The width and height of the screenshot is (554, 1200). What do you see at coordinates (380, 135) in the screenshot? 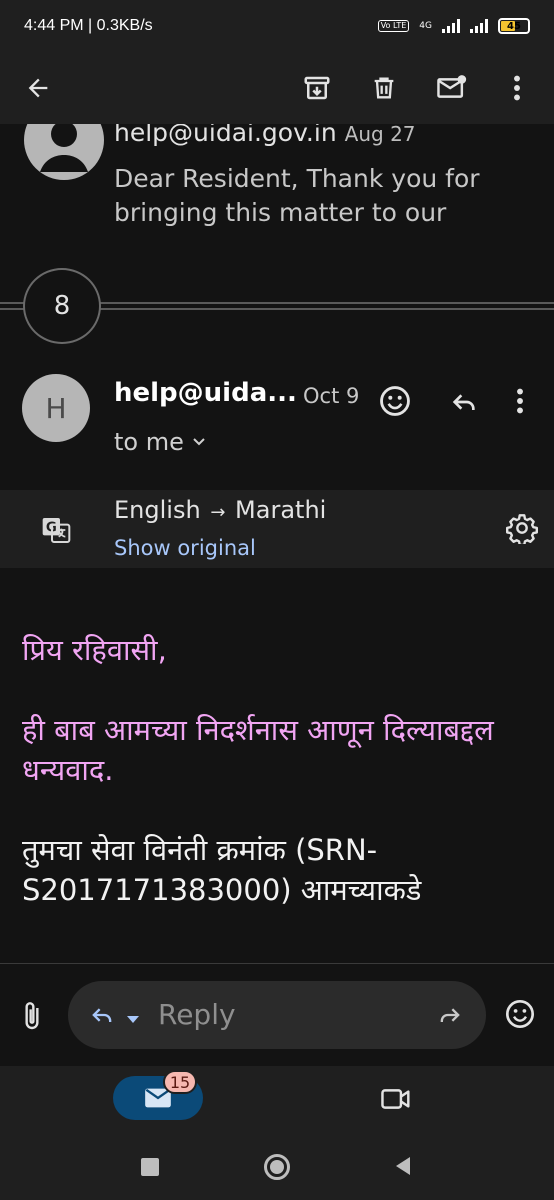
I see `previous-date: Aug 27` at bounding box center [380, 135].